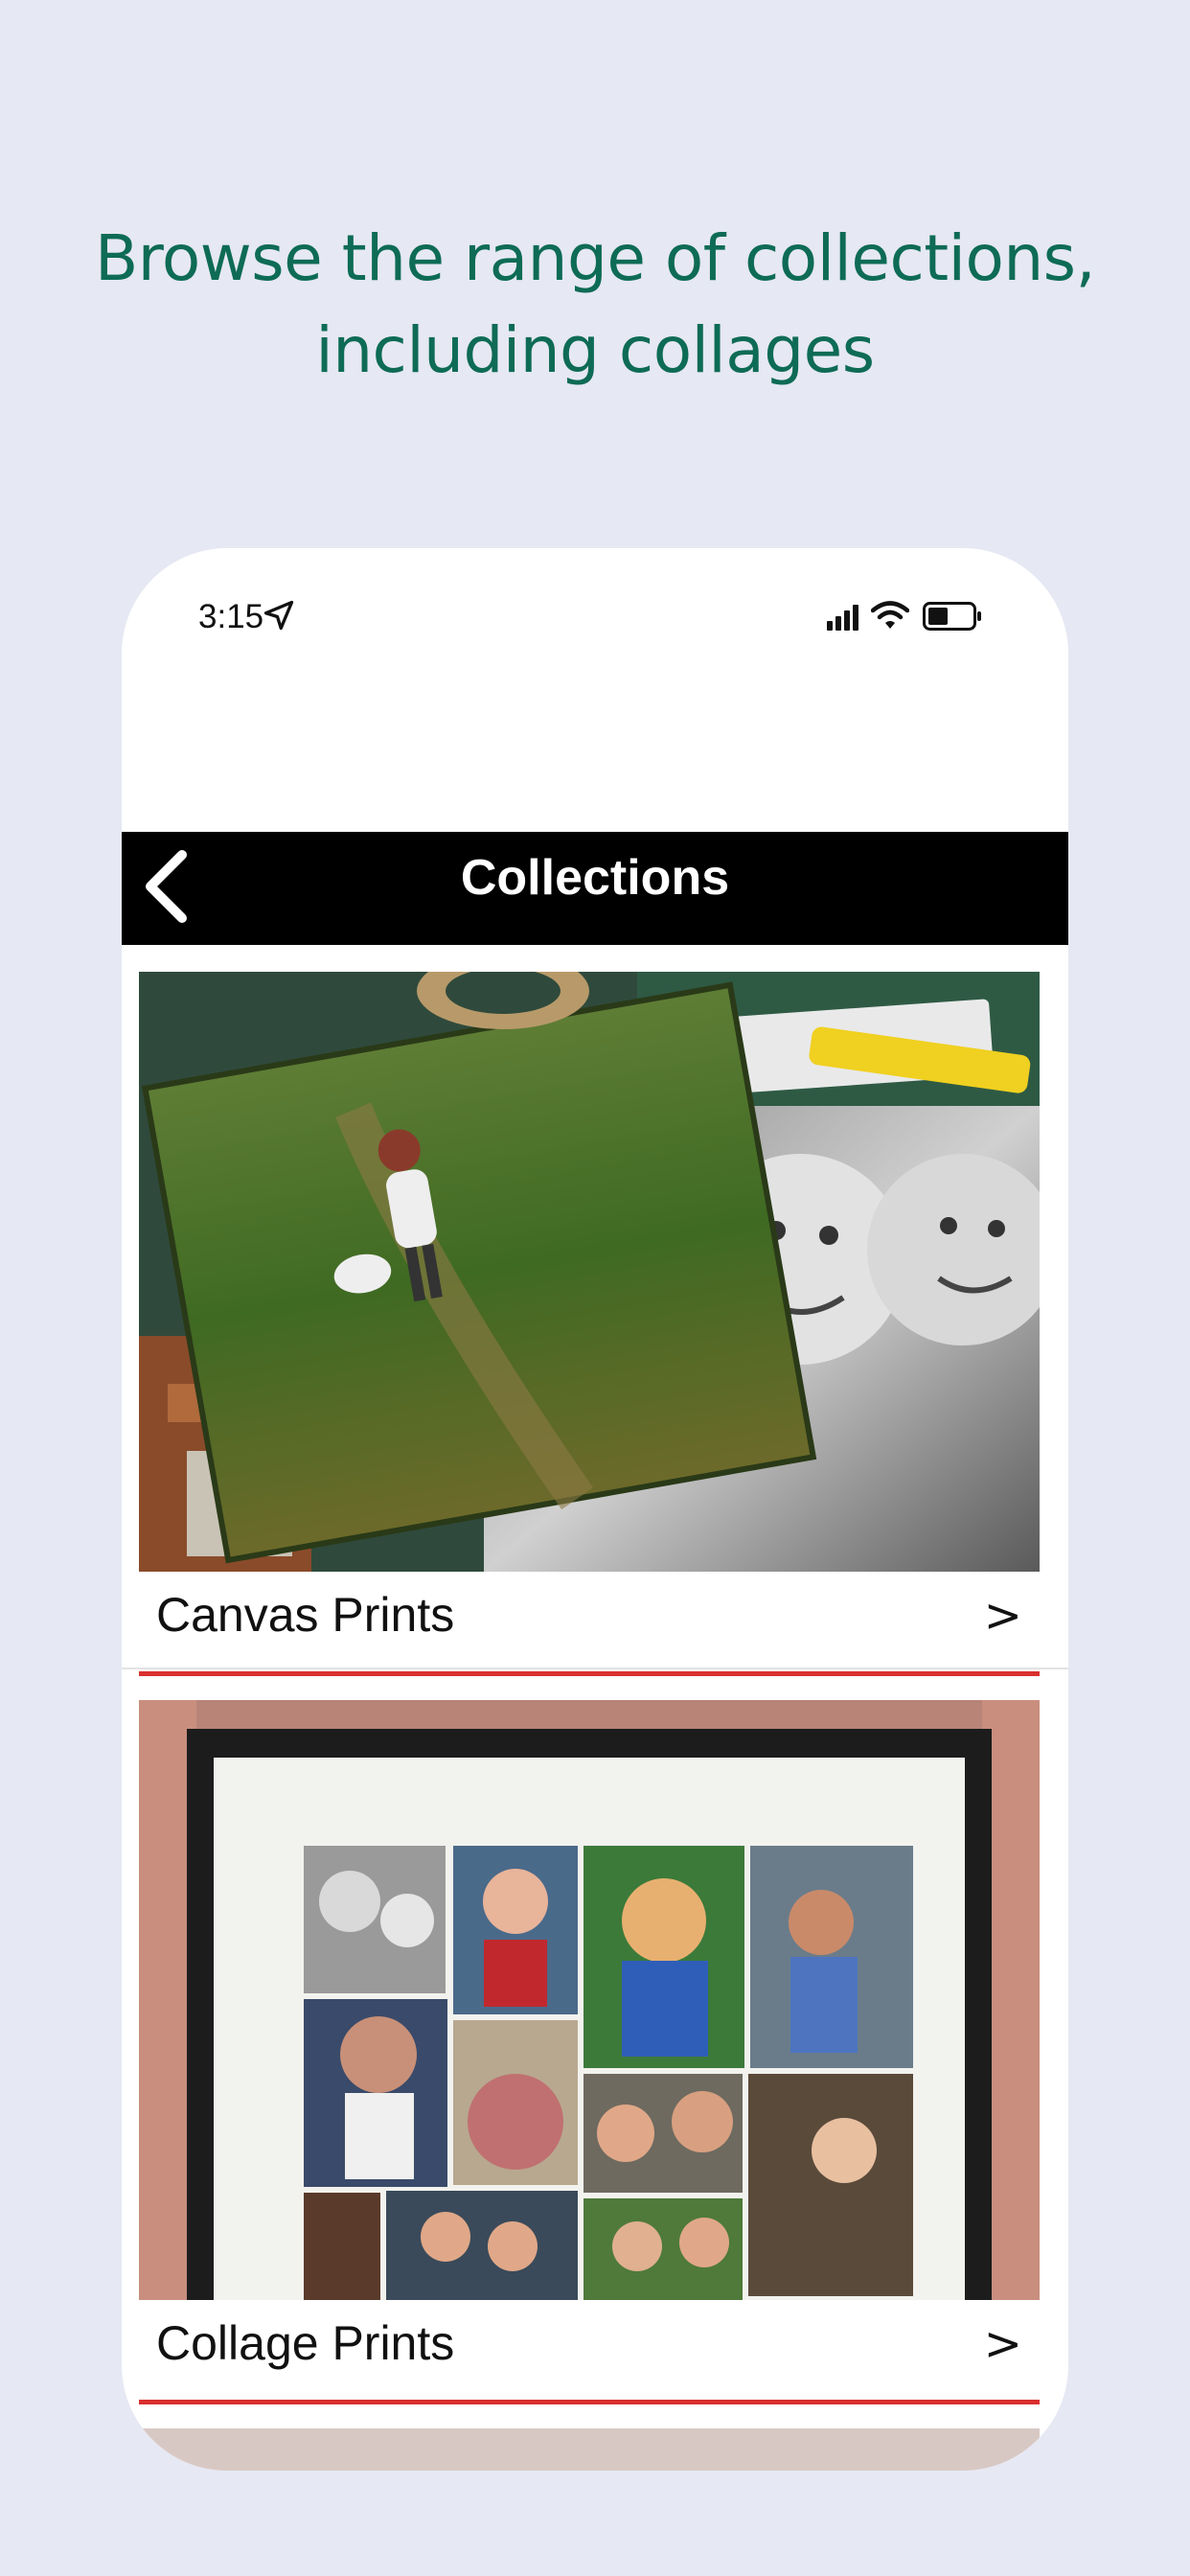  Describe the element at coordinates (890, 615) in the screenshot. I see `wifi-icon` at that location.